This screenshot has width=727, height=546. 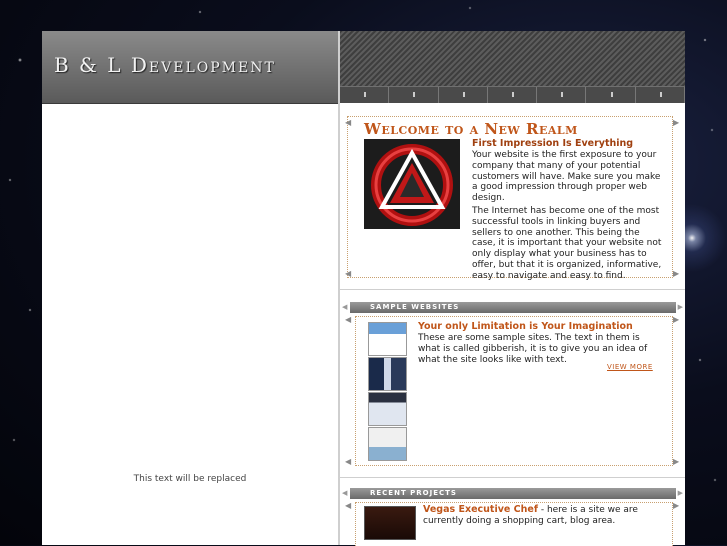 What do you see at coordinates (339, 288) in the screenshot?
I see `column-divider` at bounding box center [339, 288].